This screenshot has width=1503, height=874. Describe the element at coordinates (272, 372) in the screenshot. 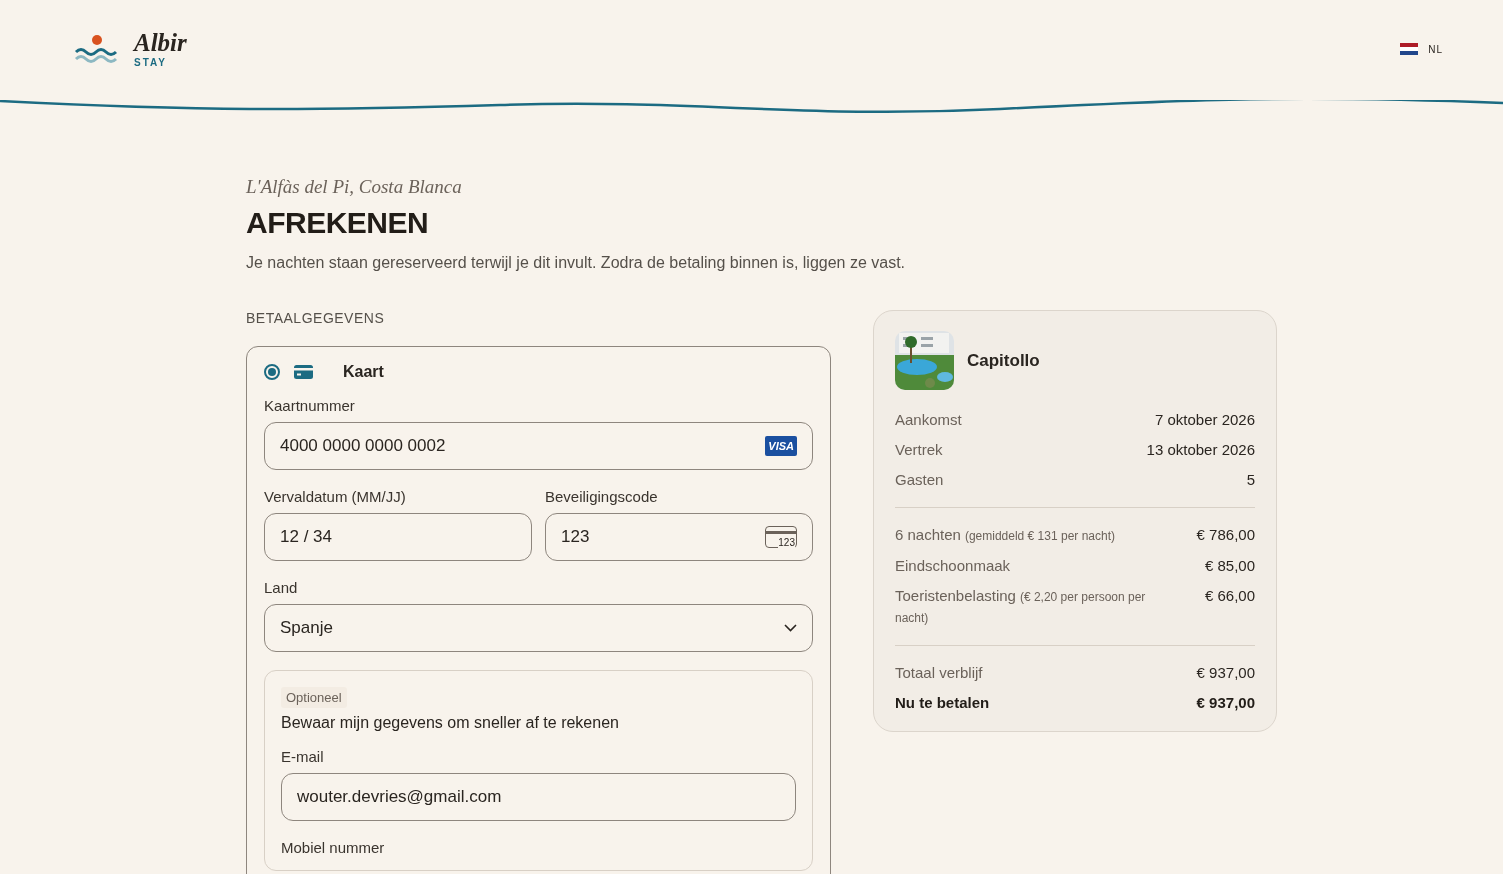

I see `radio-button` at that location.